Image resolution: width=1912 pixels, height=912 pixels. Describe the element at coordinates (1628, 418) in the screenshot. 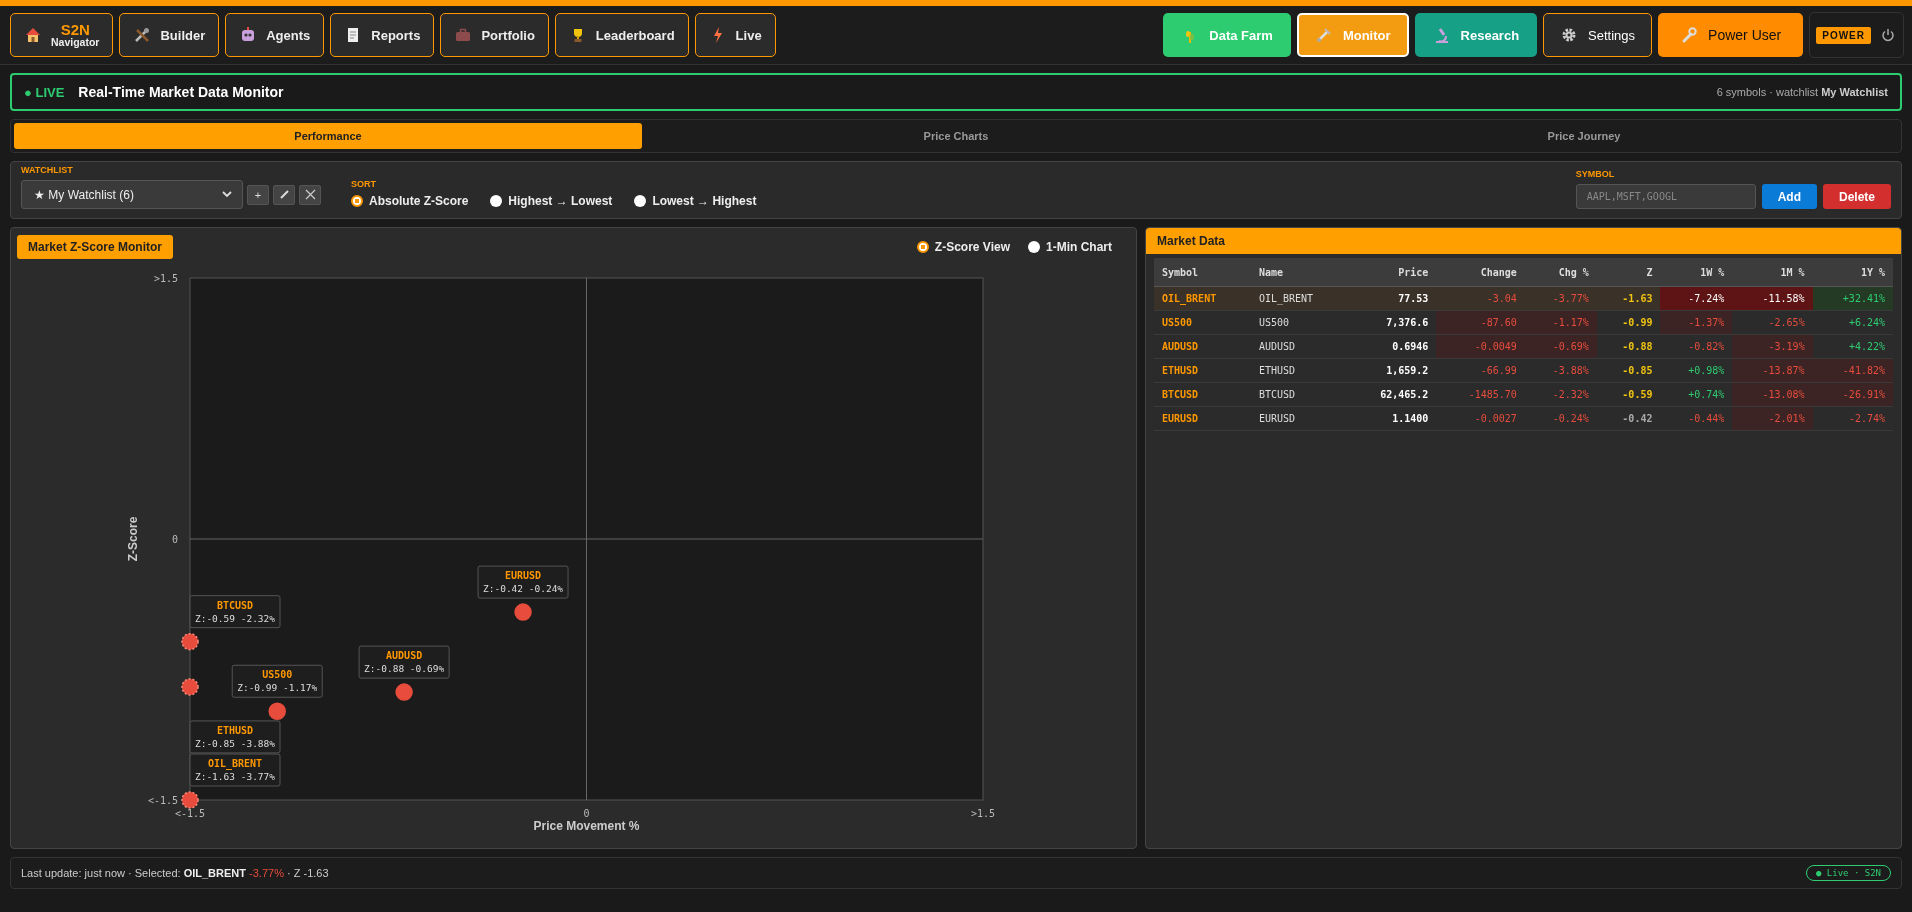

I see `table-cell: -0.42` at that location.